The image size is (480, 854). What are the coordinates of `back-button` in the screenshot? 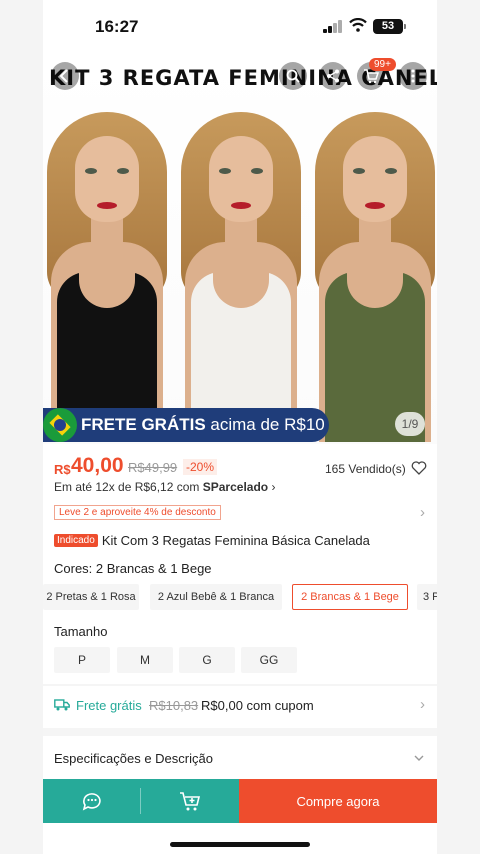 It's located at (65, 76).